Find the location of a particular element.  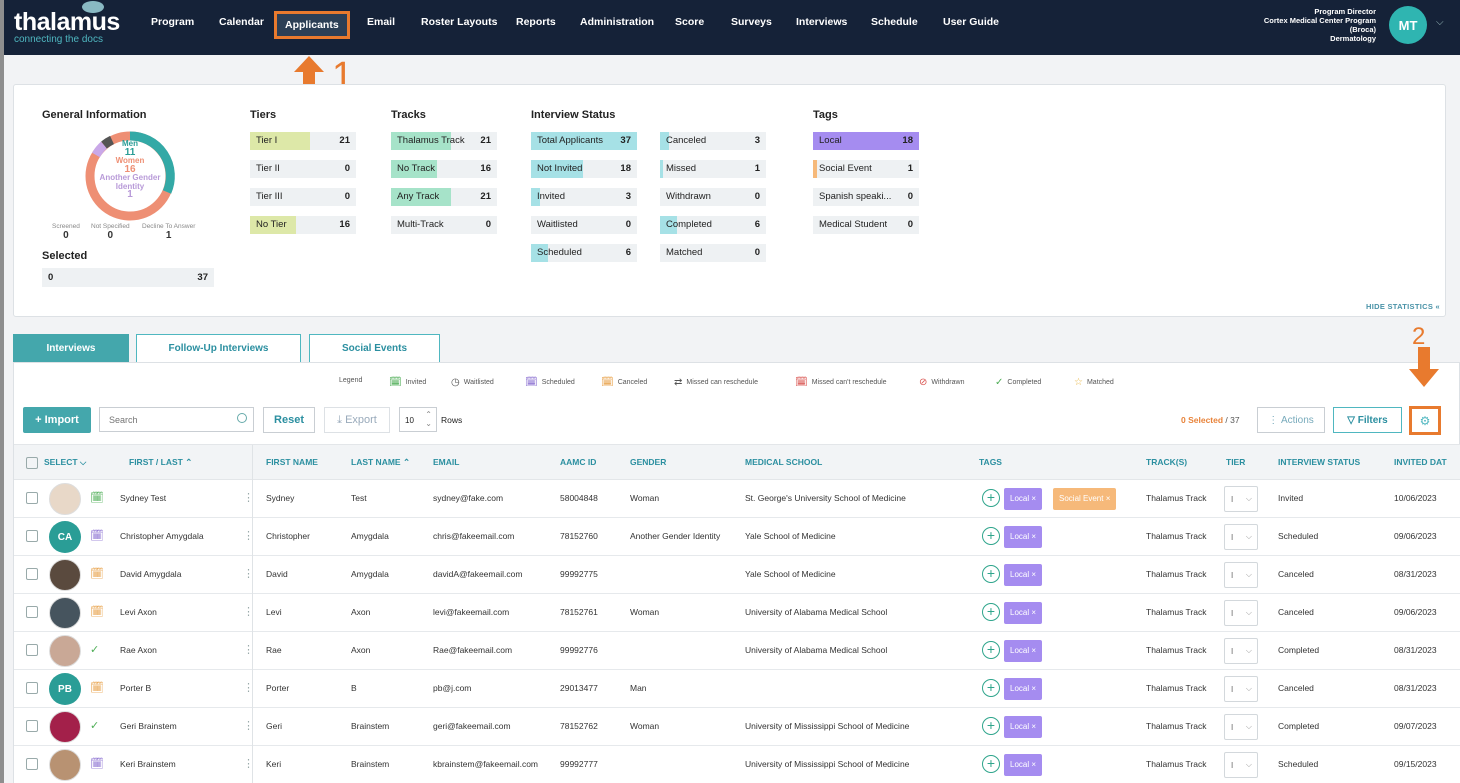

interview-stat-4: Scheduled 6 is located at coordinates (584, 253).